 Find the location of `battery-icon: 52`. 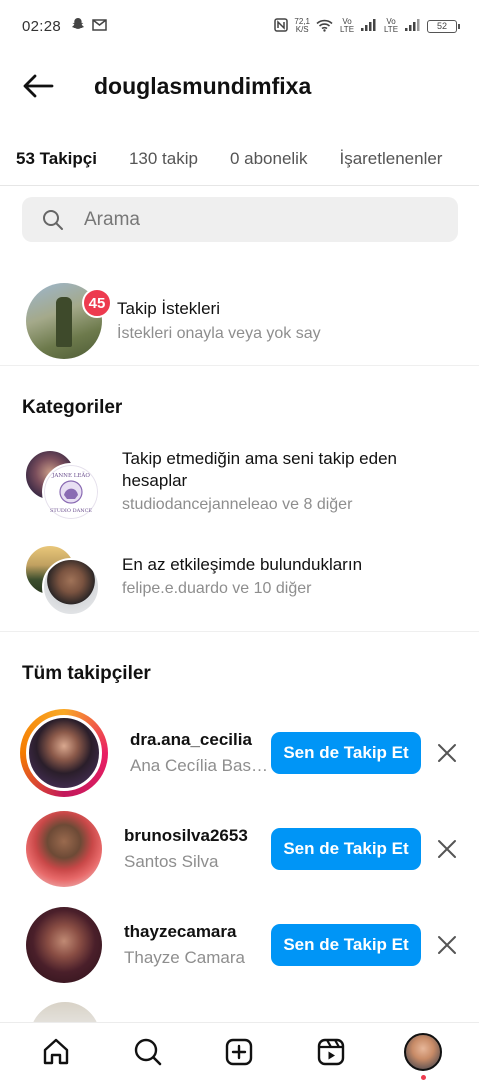

battery-icon: 52 is located at coordinates (443, 26).